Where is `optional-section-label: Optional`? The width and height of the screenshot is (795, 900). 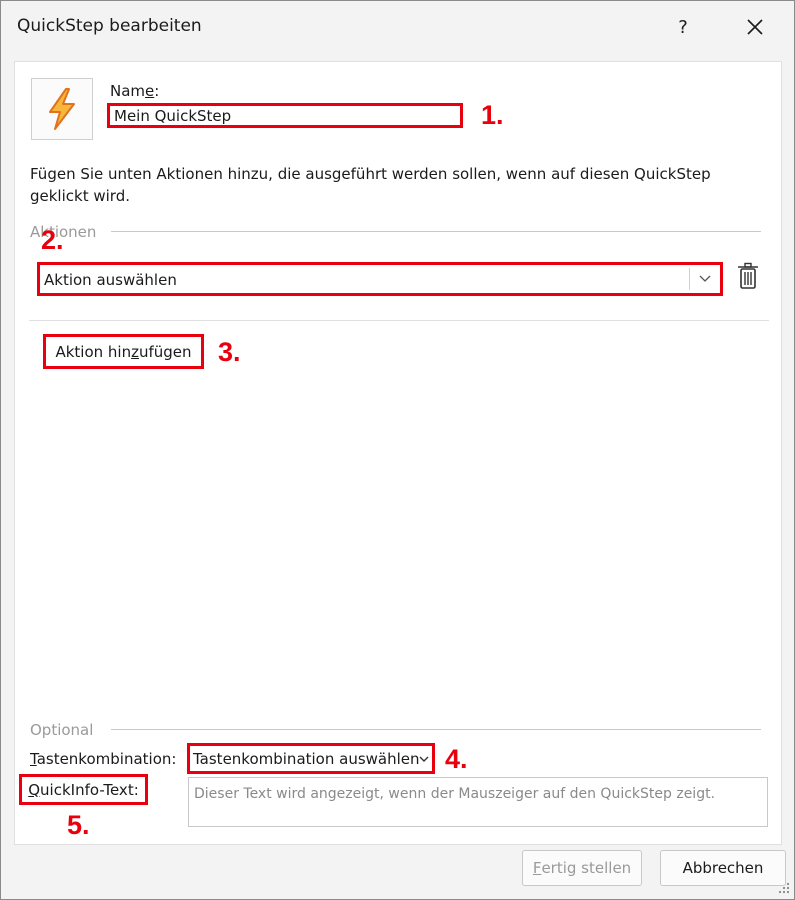 optional-section-label: Optional is located at coordinates (62, 730).